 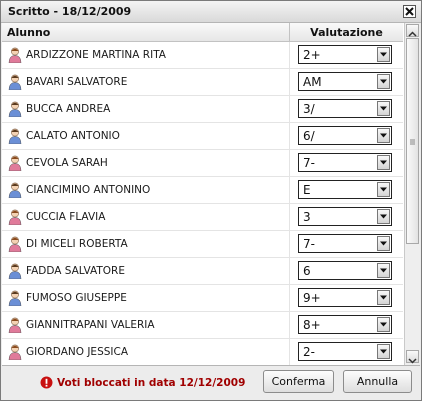 I want to click on table-row: CALATO ANTONIO 6/, so click(x=202, y=136).